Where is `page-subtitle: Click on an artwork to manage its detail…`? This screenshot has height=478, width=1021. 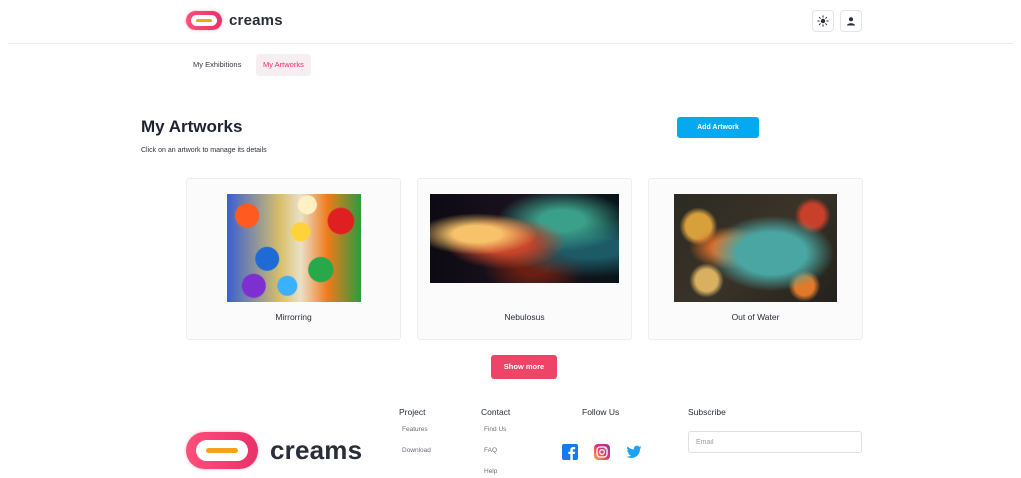 page-subtitle: Click on an artwork to manage its detail… is located at coordinates (204, 150).